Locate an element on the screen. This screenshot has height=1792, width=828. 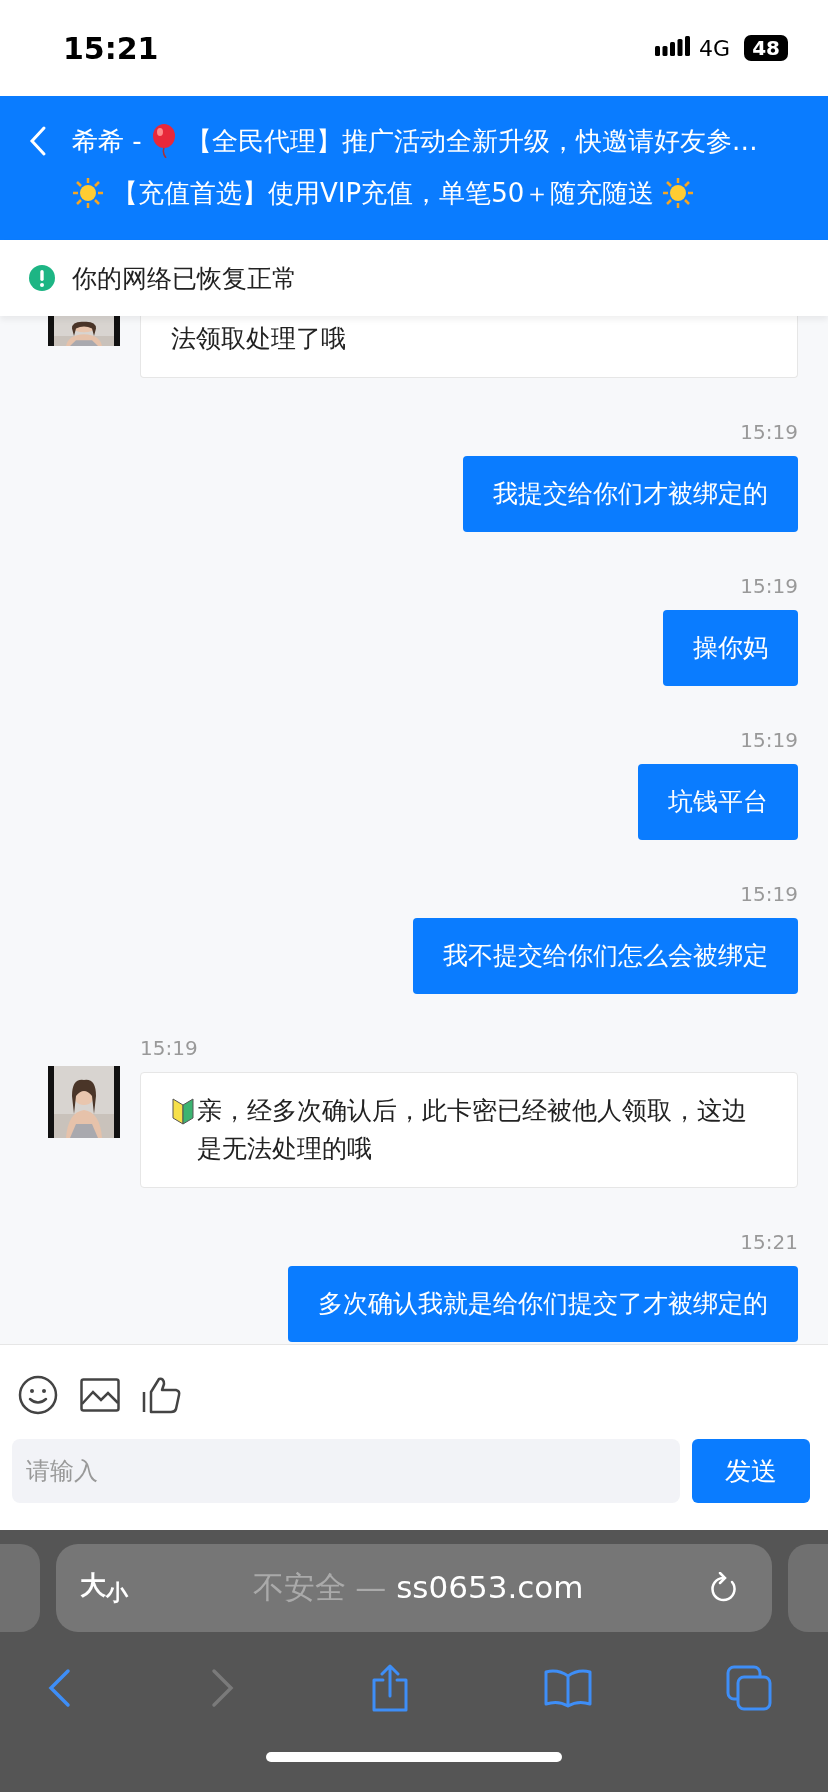
message-text: 法领取处理了哦 is located at coordinates (258, 339).